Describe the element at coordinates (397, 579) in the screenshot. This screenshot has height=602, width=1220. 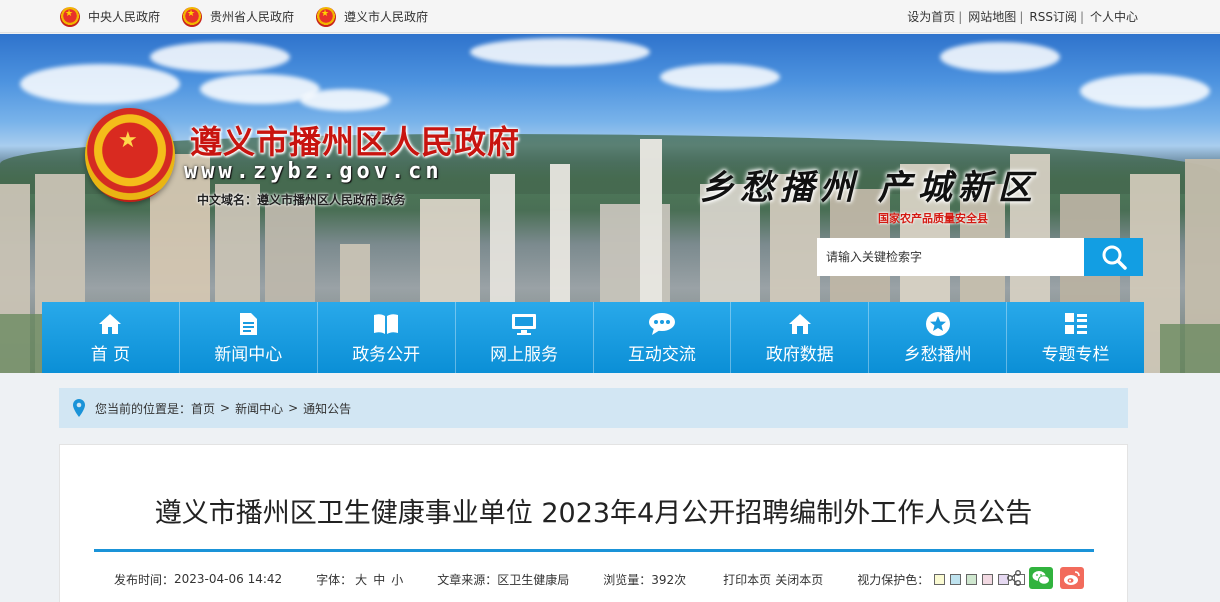
I see `font-small-button: 小` at that location.